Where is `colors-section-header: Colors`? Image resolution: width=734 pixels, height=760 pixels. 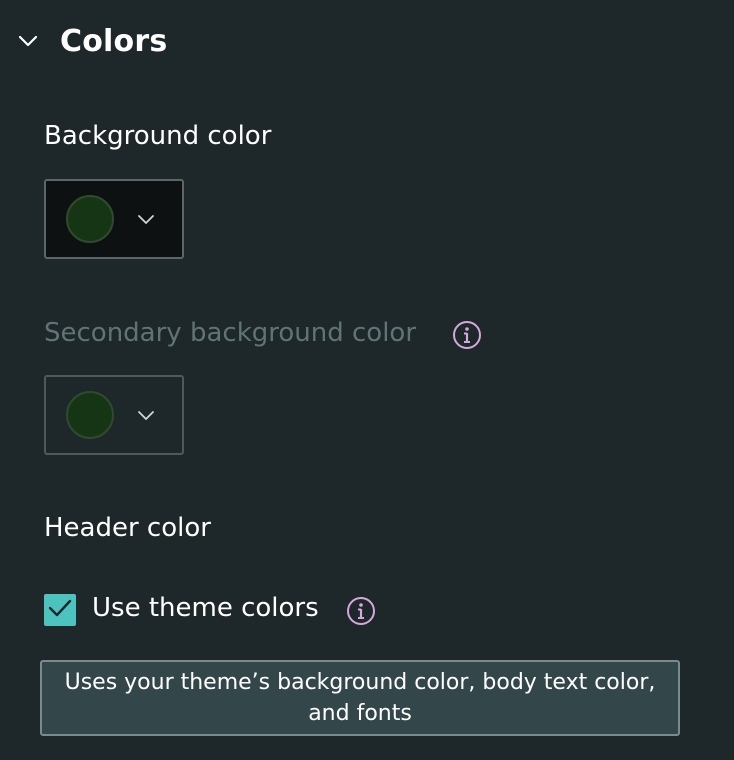
colors-section-header: Colors is located at coordinates (90, 41).